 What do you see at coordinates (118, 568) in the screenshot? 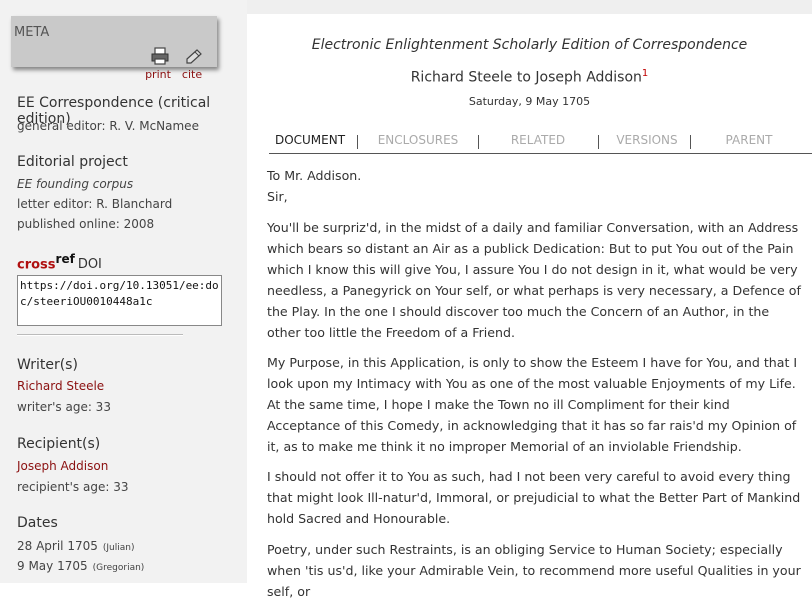
I see `gregorian-label: (Gregorian)` at bounding box center [118, 568].